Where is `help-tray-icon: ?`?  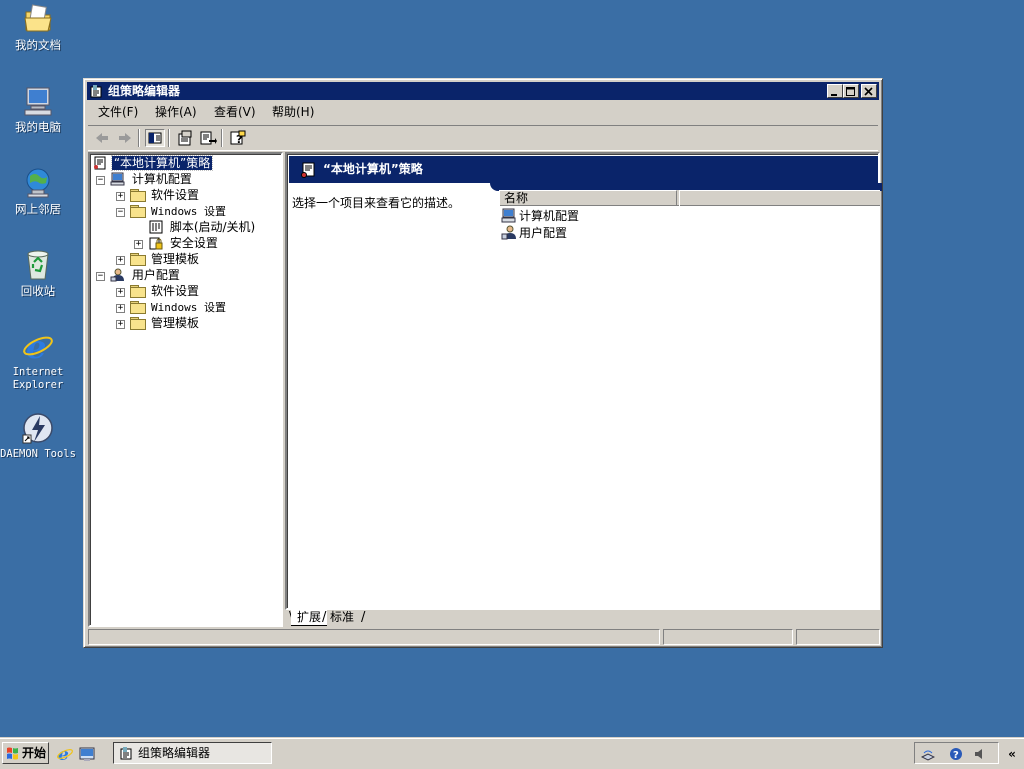
help-tray-icon: ? is located at coordinates (956, 754).